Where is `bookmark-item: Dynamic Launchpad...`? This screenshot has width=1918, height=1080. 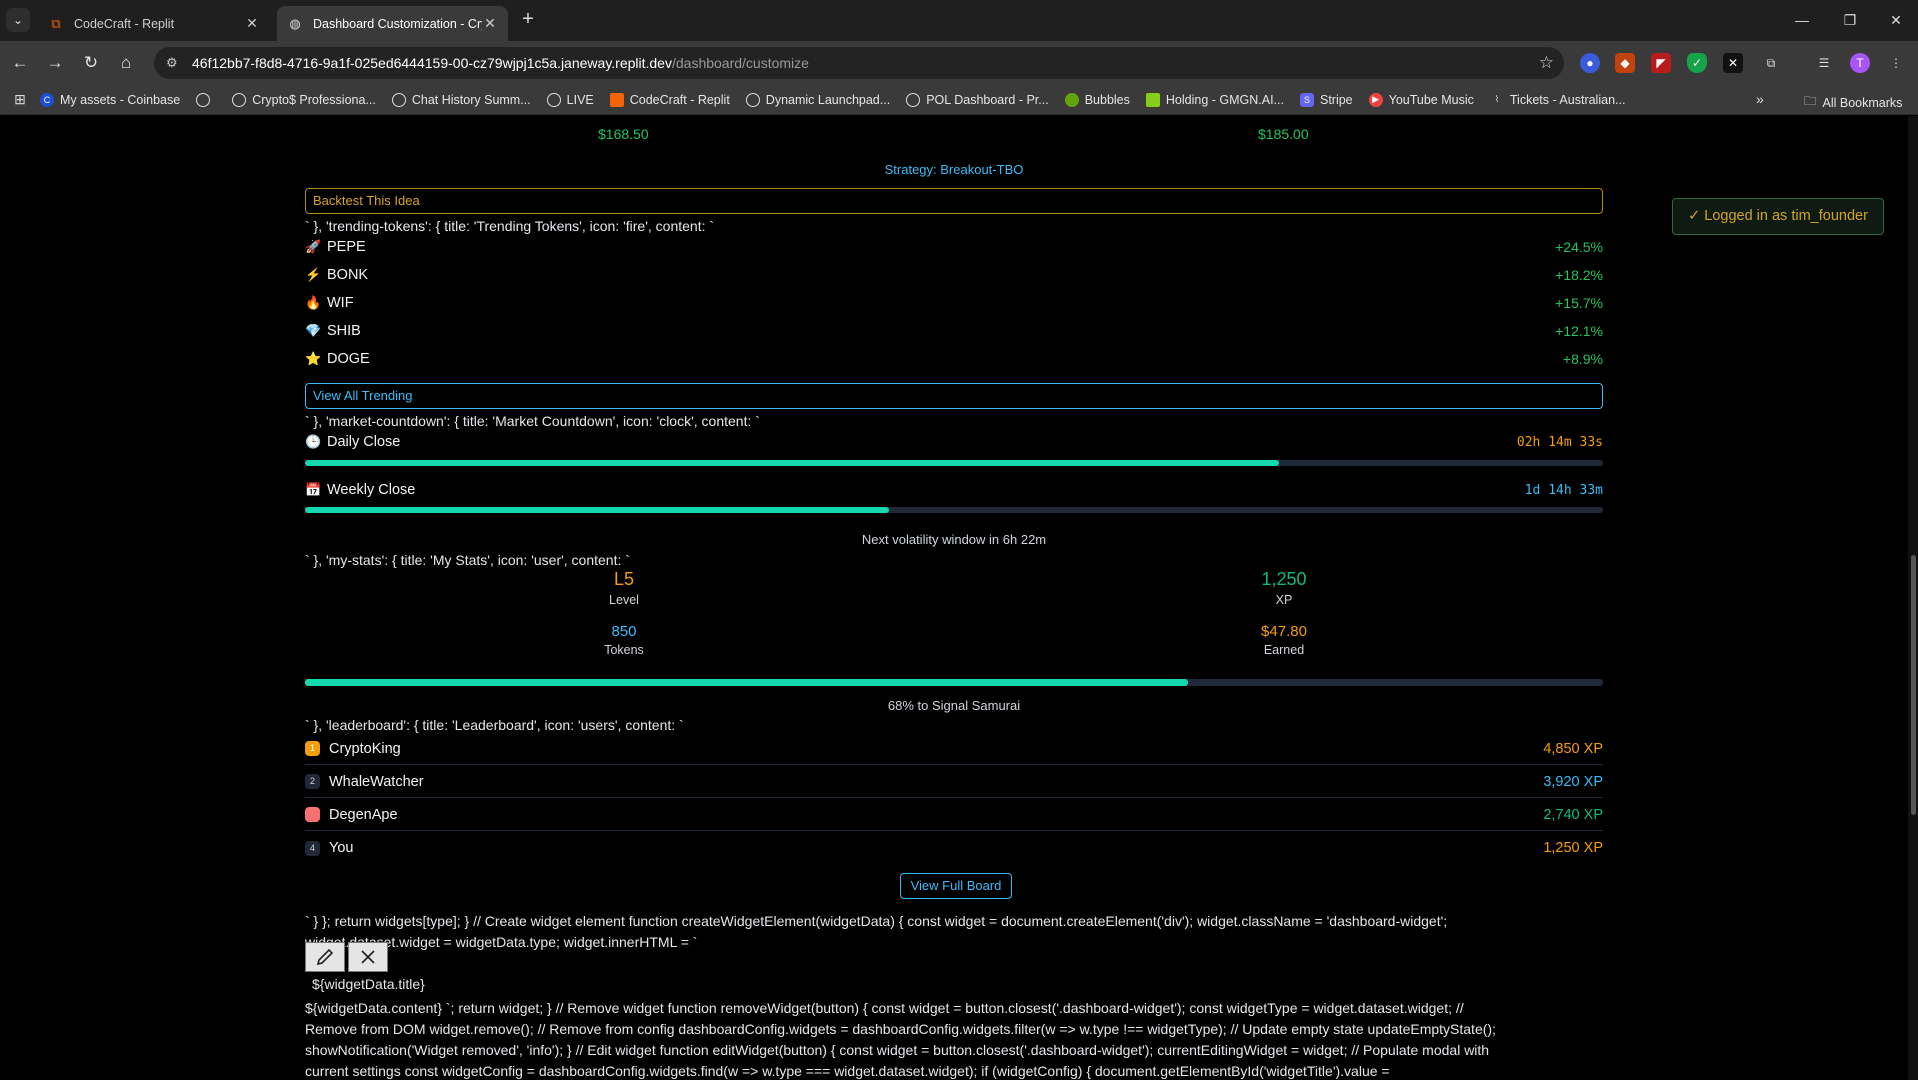 bookmark-item: Dynamic Launchpad... is located at coordinates (817, 99).